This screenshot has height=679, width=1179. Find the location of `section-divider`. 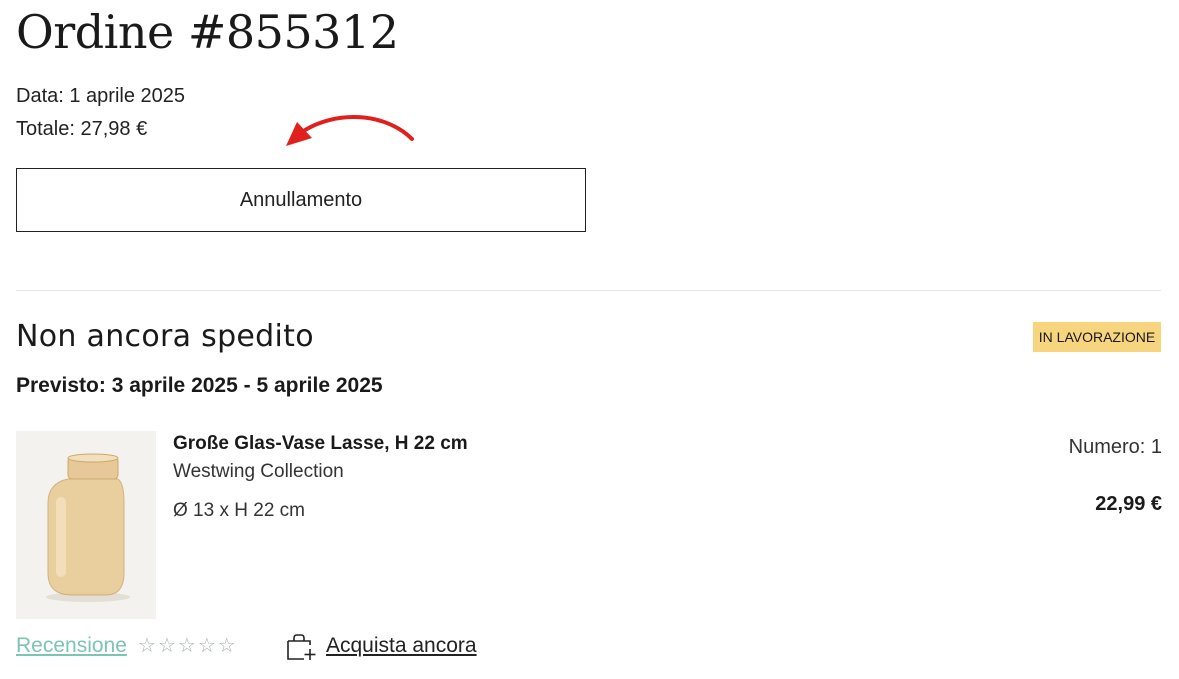

section-divider is located at coordinates (588, 290).